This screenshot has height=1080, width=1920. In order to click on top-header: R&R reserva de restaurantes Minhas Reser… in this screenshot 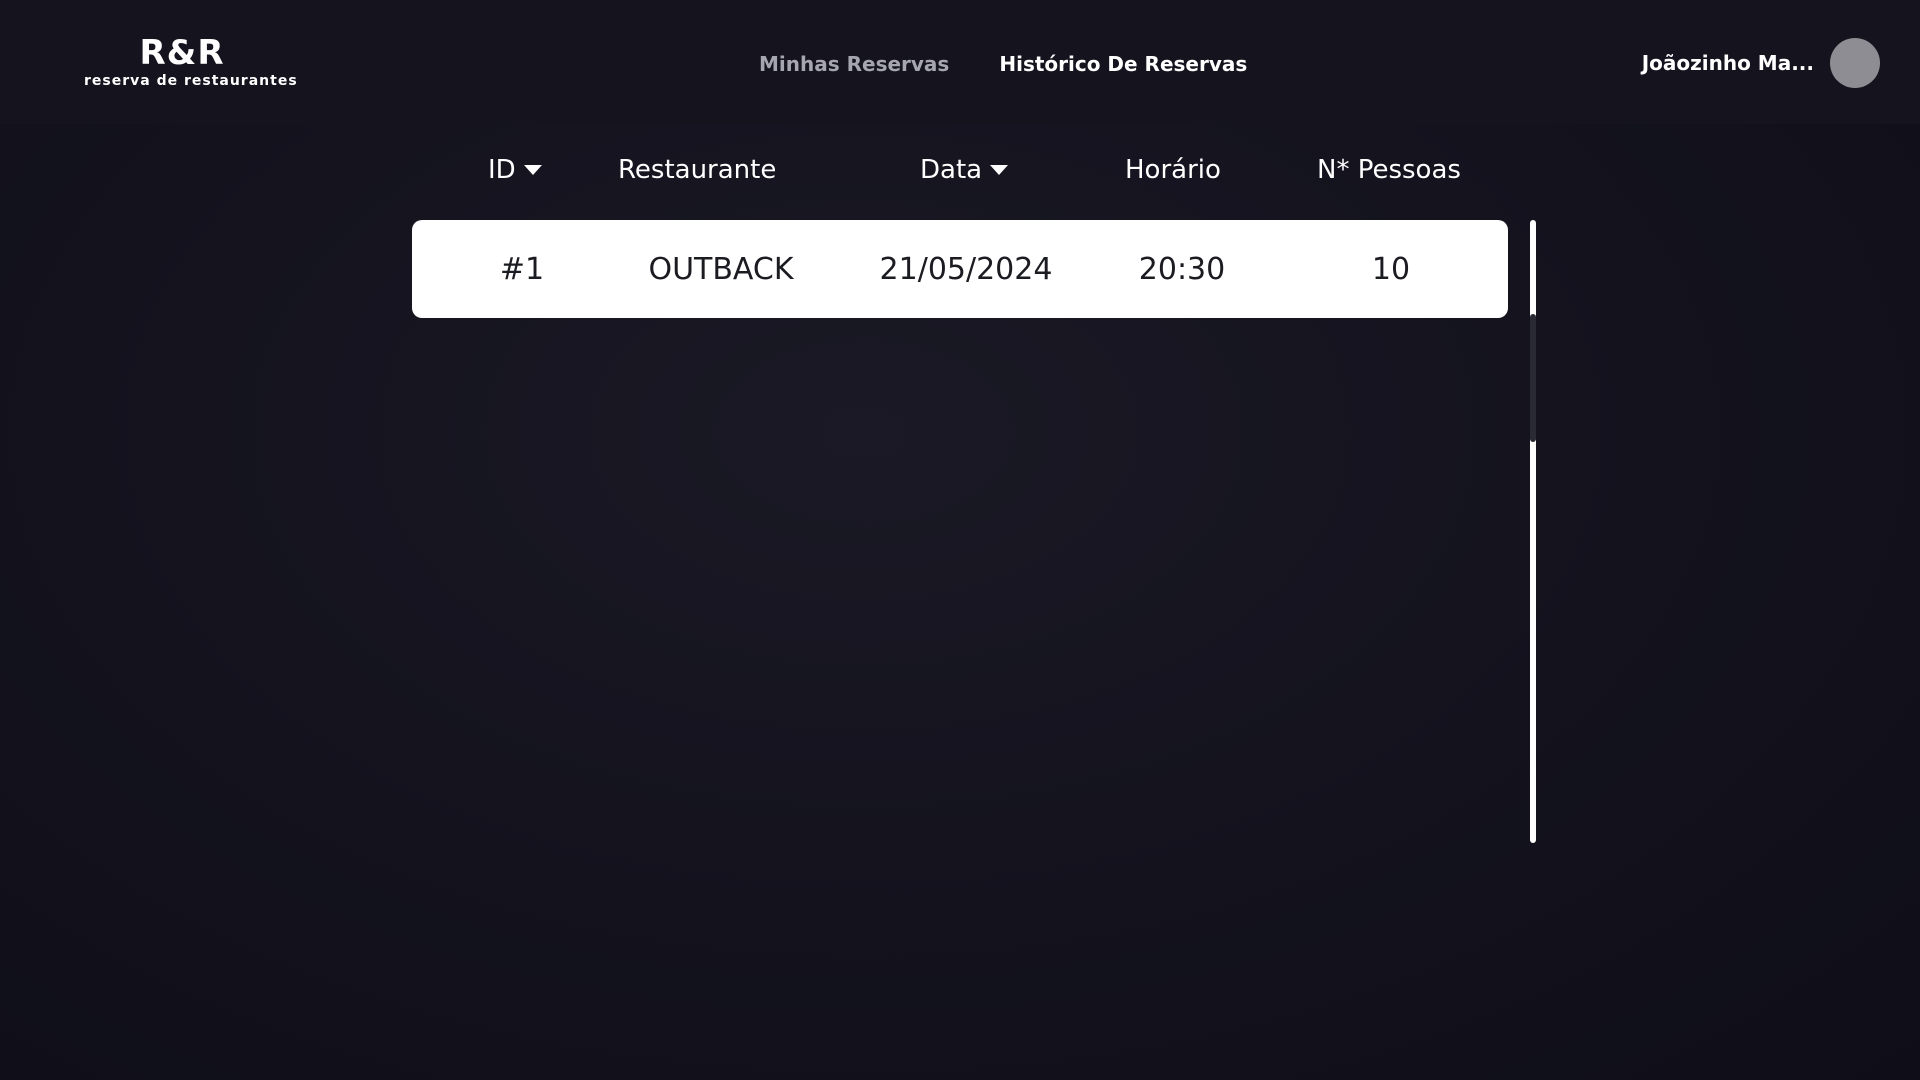, I will do `click(960, 62)`.